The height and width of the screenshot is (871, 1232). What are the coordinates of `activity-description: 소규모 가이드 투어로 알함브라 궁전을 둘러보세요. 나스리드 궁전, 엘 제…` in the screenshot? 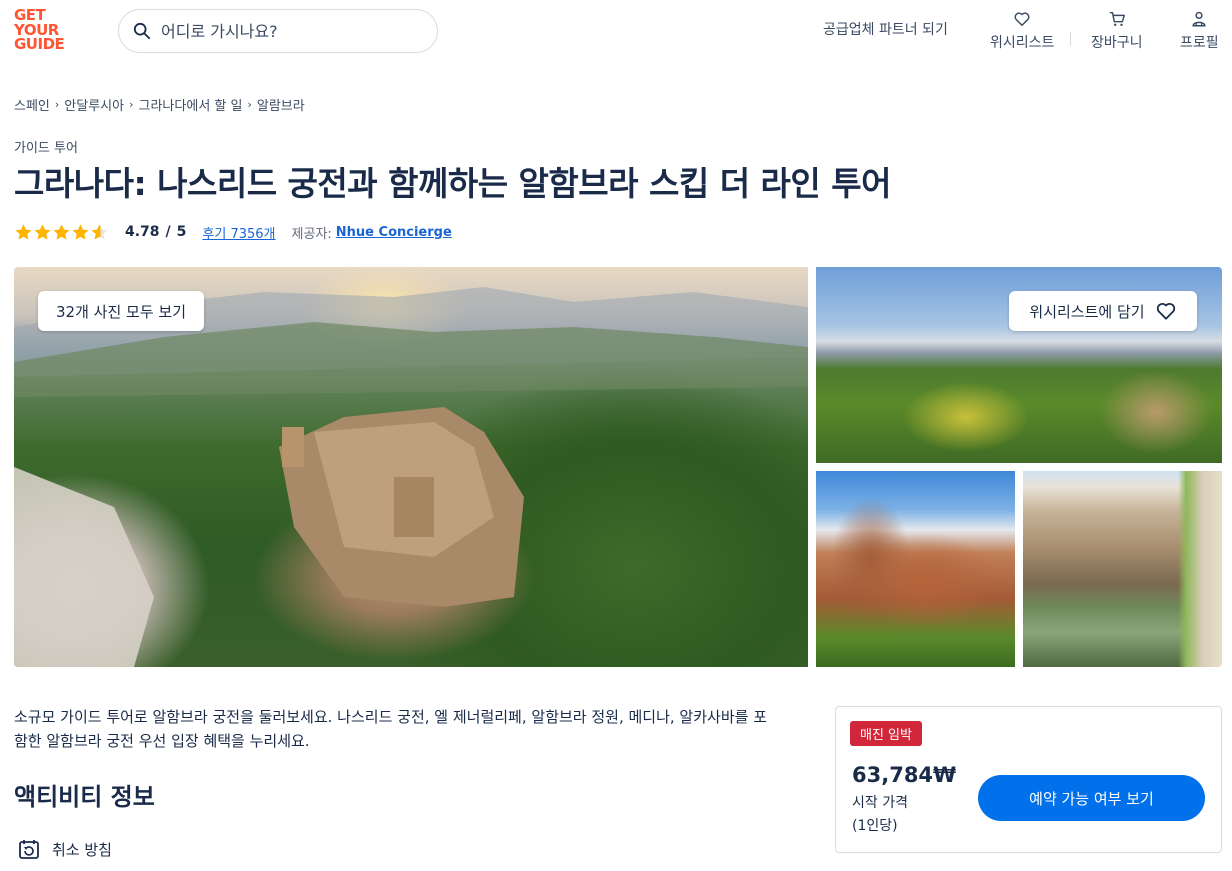 It's located at (390, 729).